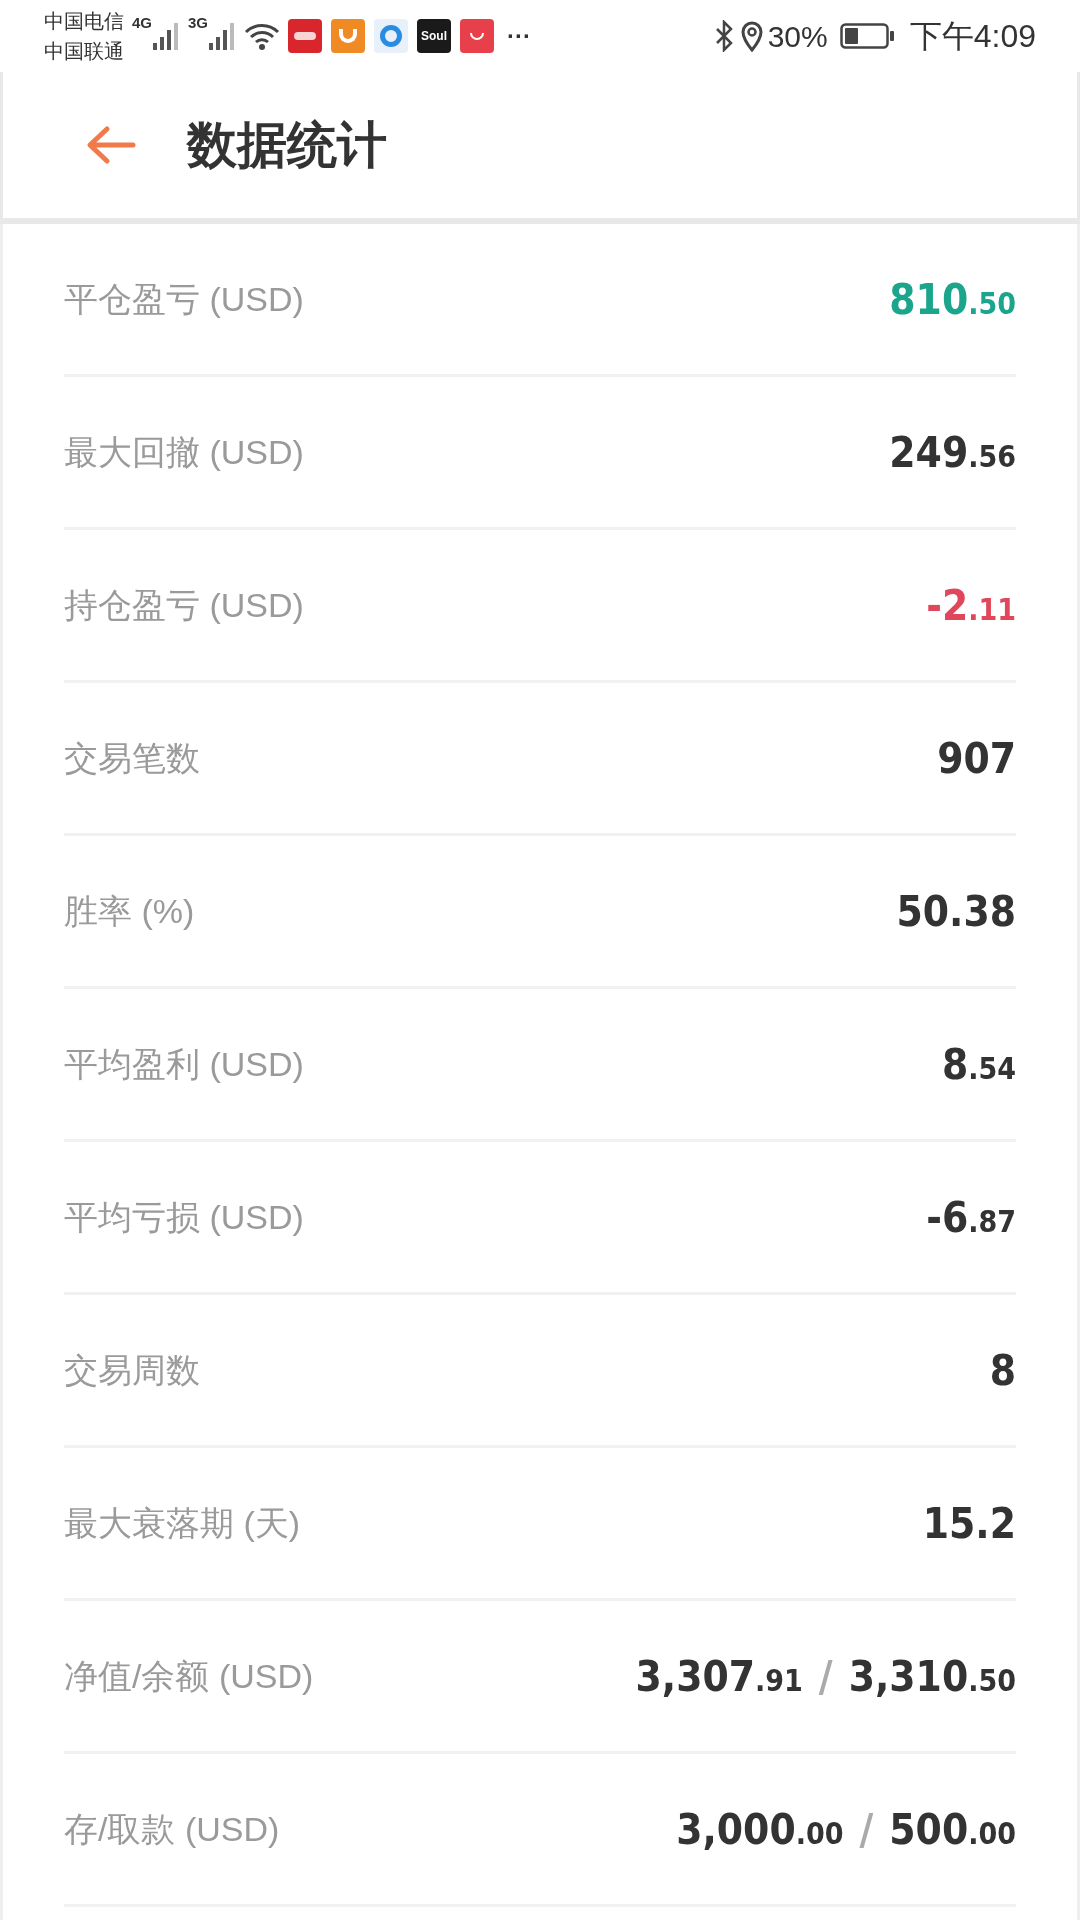 Image resolution: width=1080 pixels, height=1920 pixels. What do you see at coordinates (132, 758) in the screenshot?
I see `stat-label: 交易笔数` at bounding box center [132, 758].